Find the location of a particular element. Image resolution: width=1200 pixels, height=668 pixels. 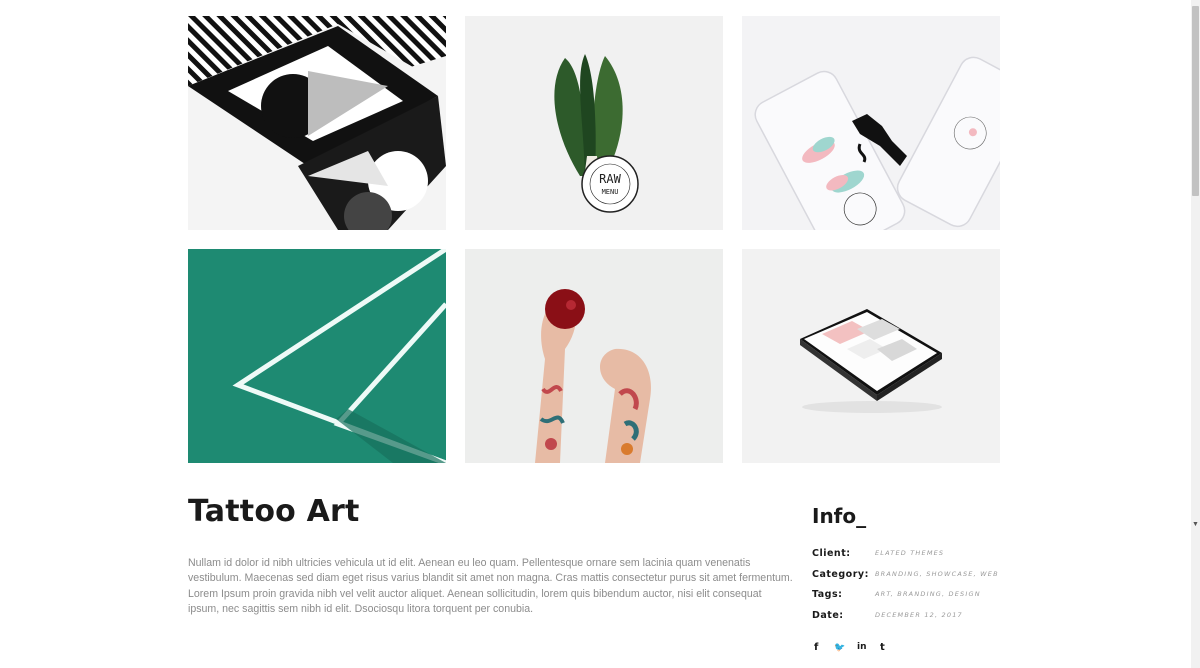

gallery-image-phone-mockups is located at coordinates (871, 123).